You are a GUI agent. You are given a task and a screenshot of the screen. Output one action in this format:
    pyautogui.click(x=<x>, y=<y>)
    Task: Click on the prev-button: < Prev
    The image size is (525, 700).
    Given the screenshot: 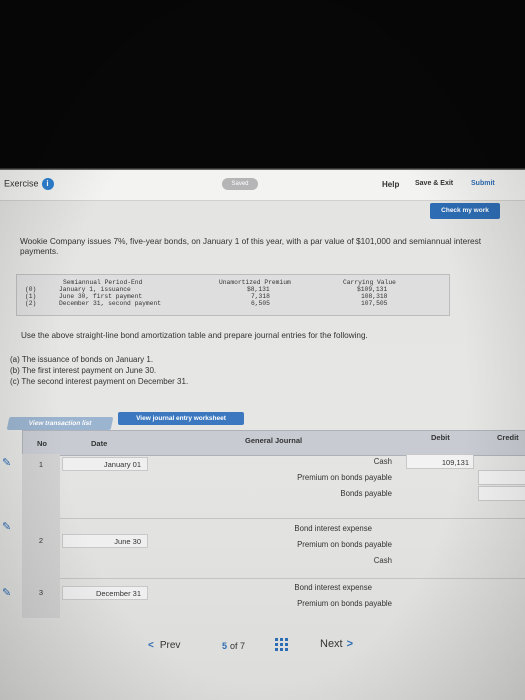 What is the action you would take?
    pyautogui.click(x=164, y=645)
    